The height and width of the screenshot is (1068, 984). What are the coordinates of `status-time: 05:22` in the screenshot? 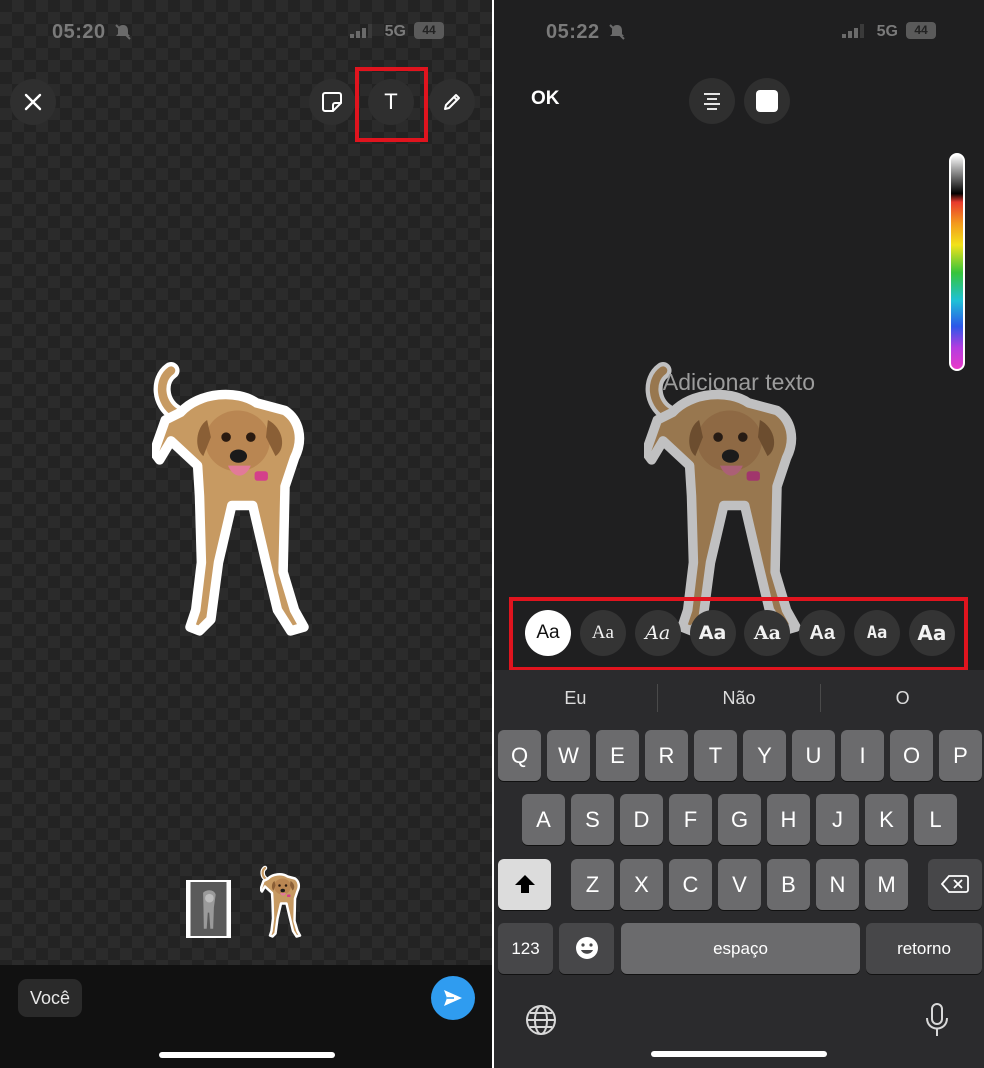 It's located at (573, 32).